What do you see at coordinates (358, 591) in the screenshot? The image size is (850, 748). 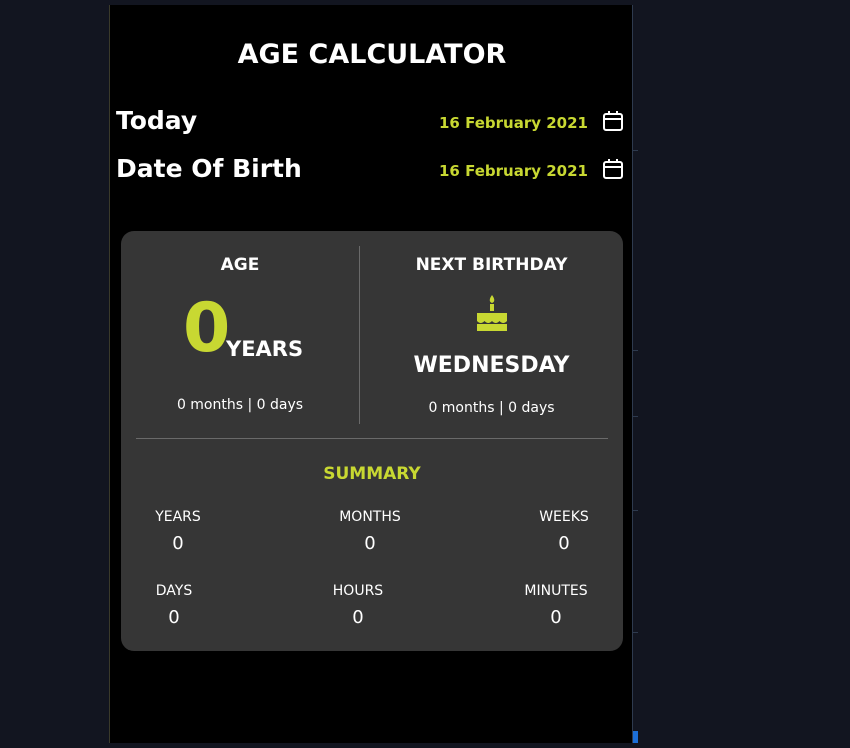 I see `summary-hours-label: HOURS` at bounding box center [358, 591].